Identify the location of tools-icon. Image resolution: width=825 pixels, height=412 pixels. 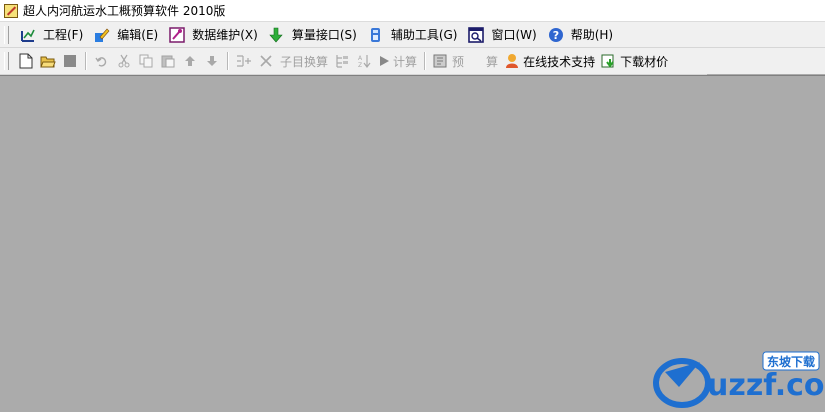
(376, 35).